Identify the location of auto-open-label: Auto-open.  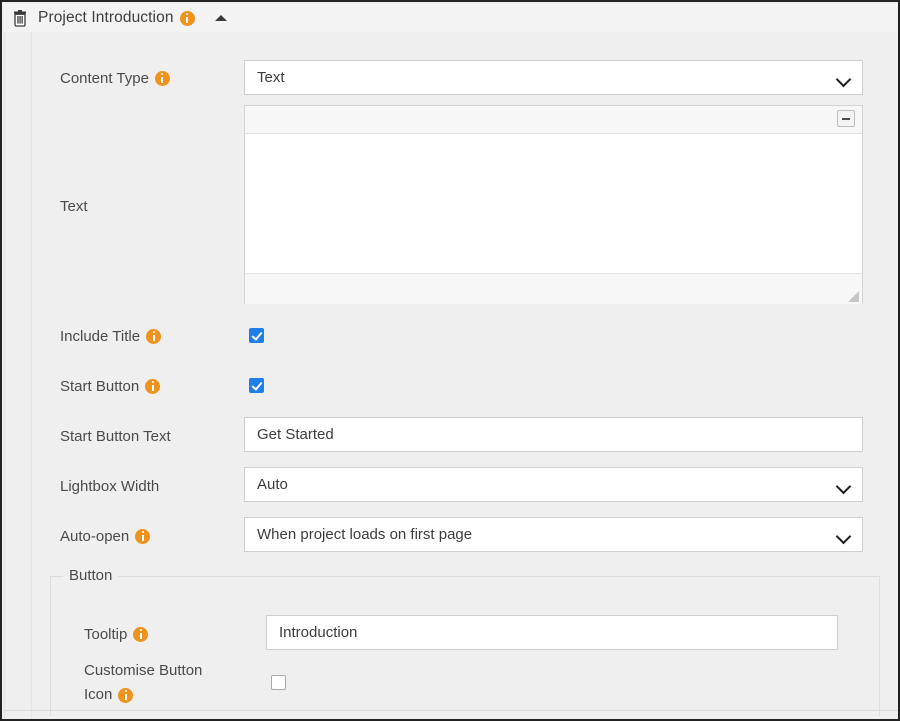
(105, 536).